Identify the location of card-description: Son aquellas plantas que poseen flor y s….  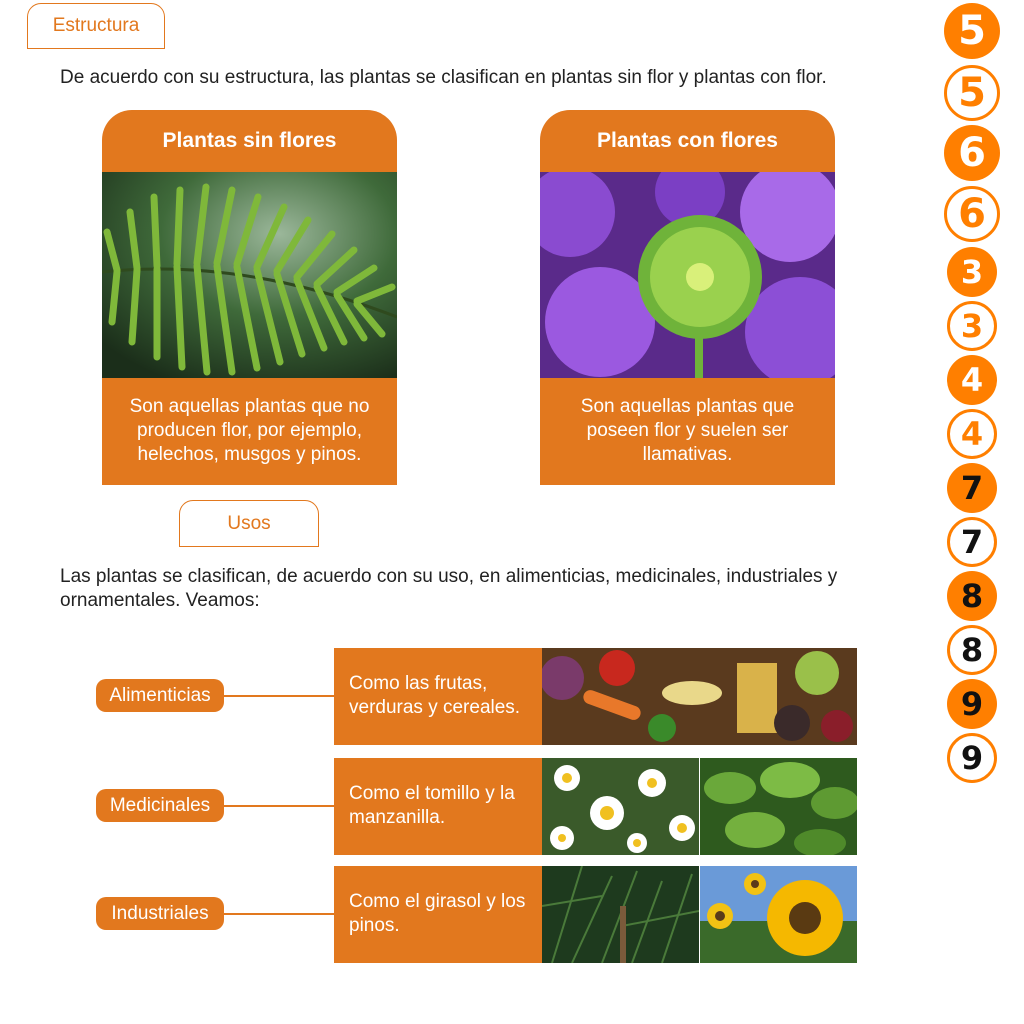
(687, 431).